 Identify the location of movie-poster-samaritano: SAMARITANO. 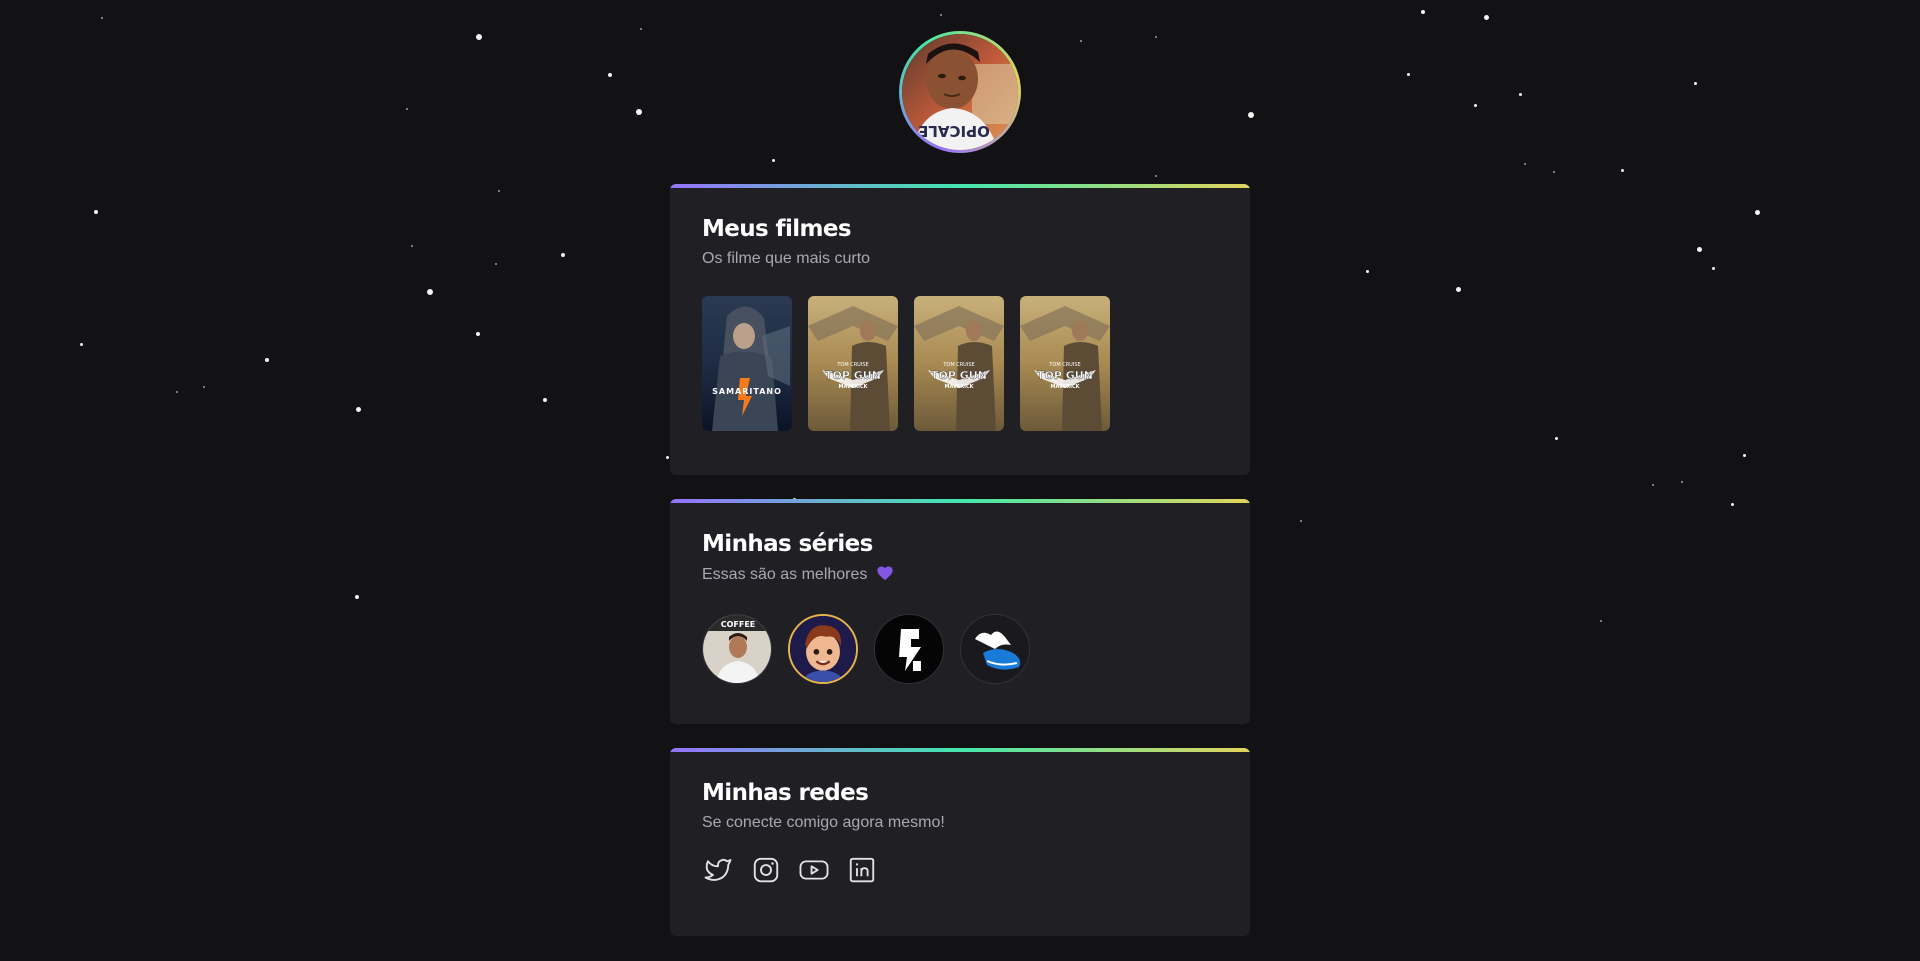
(747, 363).